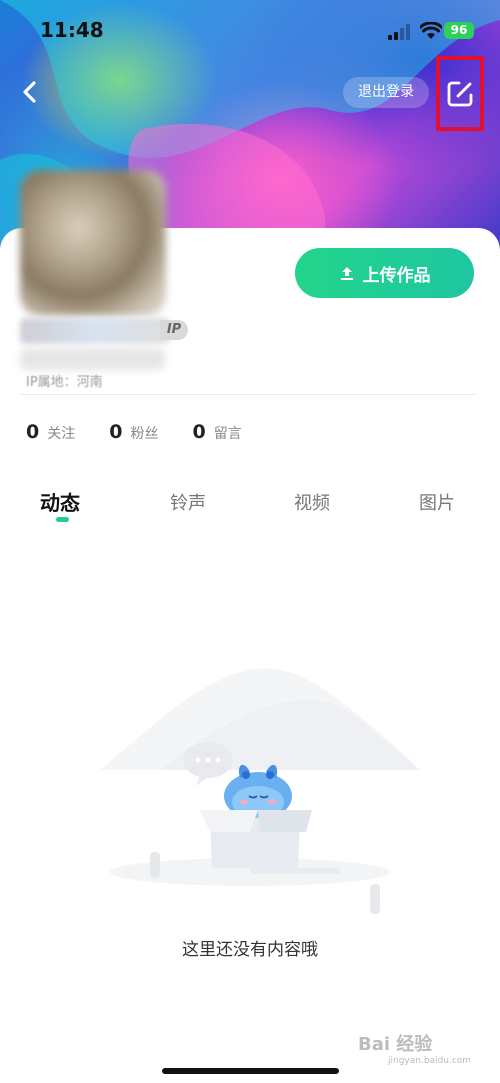  Describe the element at coordinates (430, 1061) in the screenshot. I see `watermark-subtext: jingyan.baidu.com` at that location.